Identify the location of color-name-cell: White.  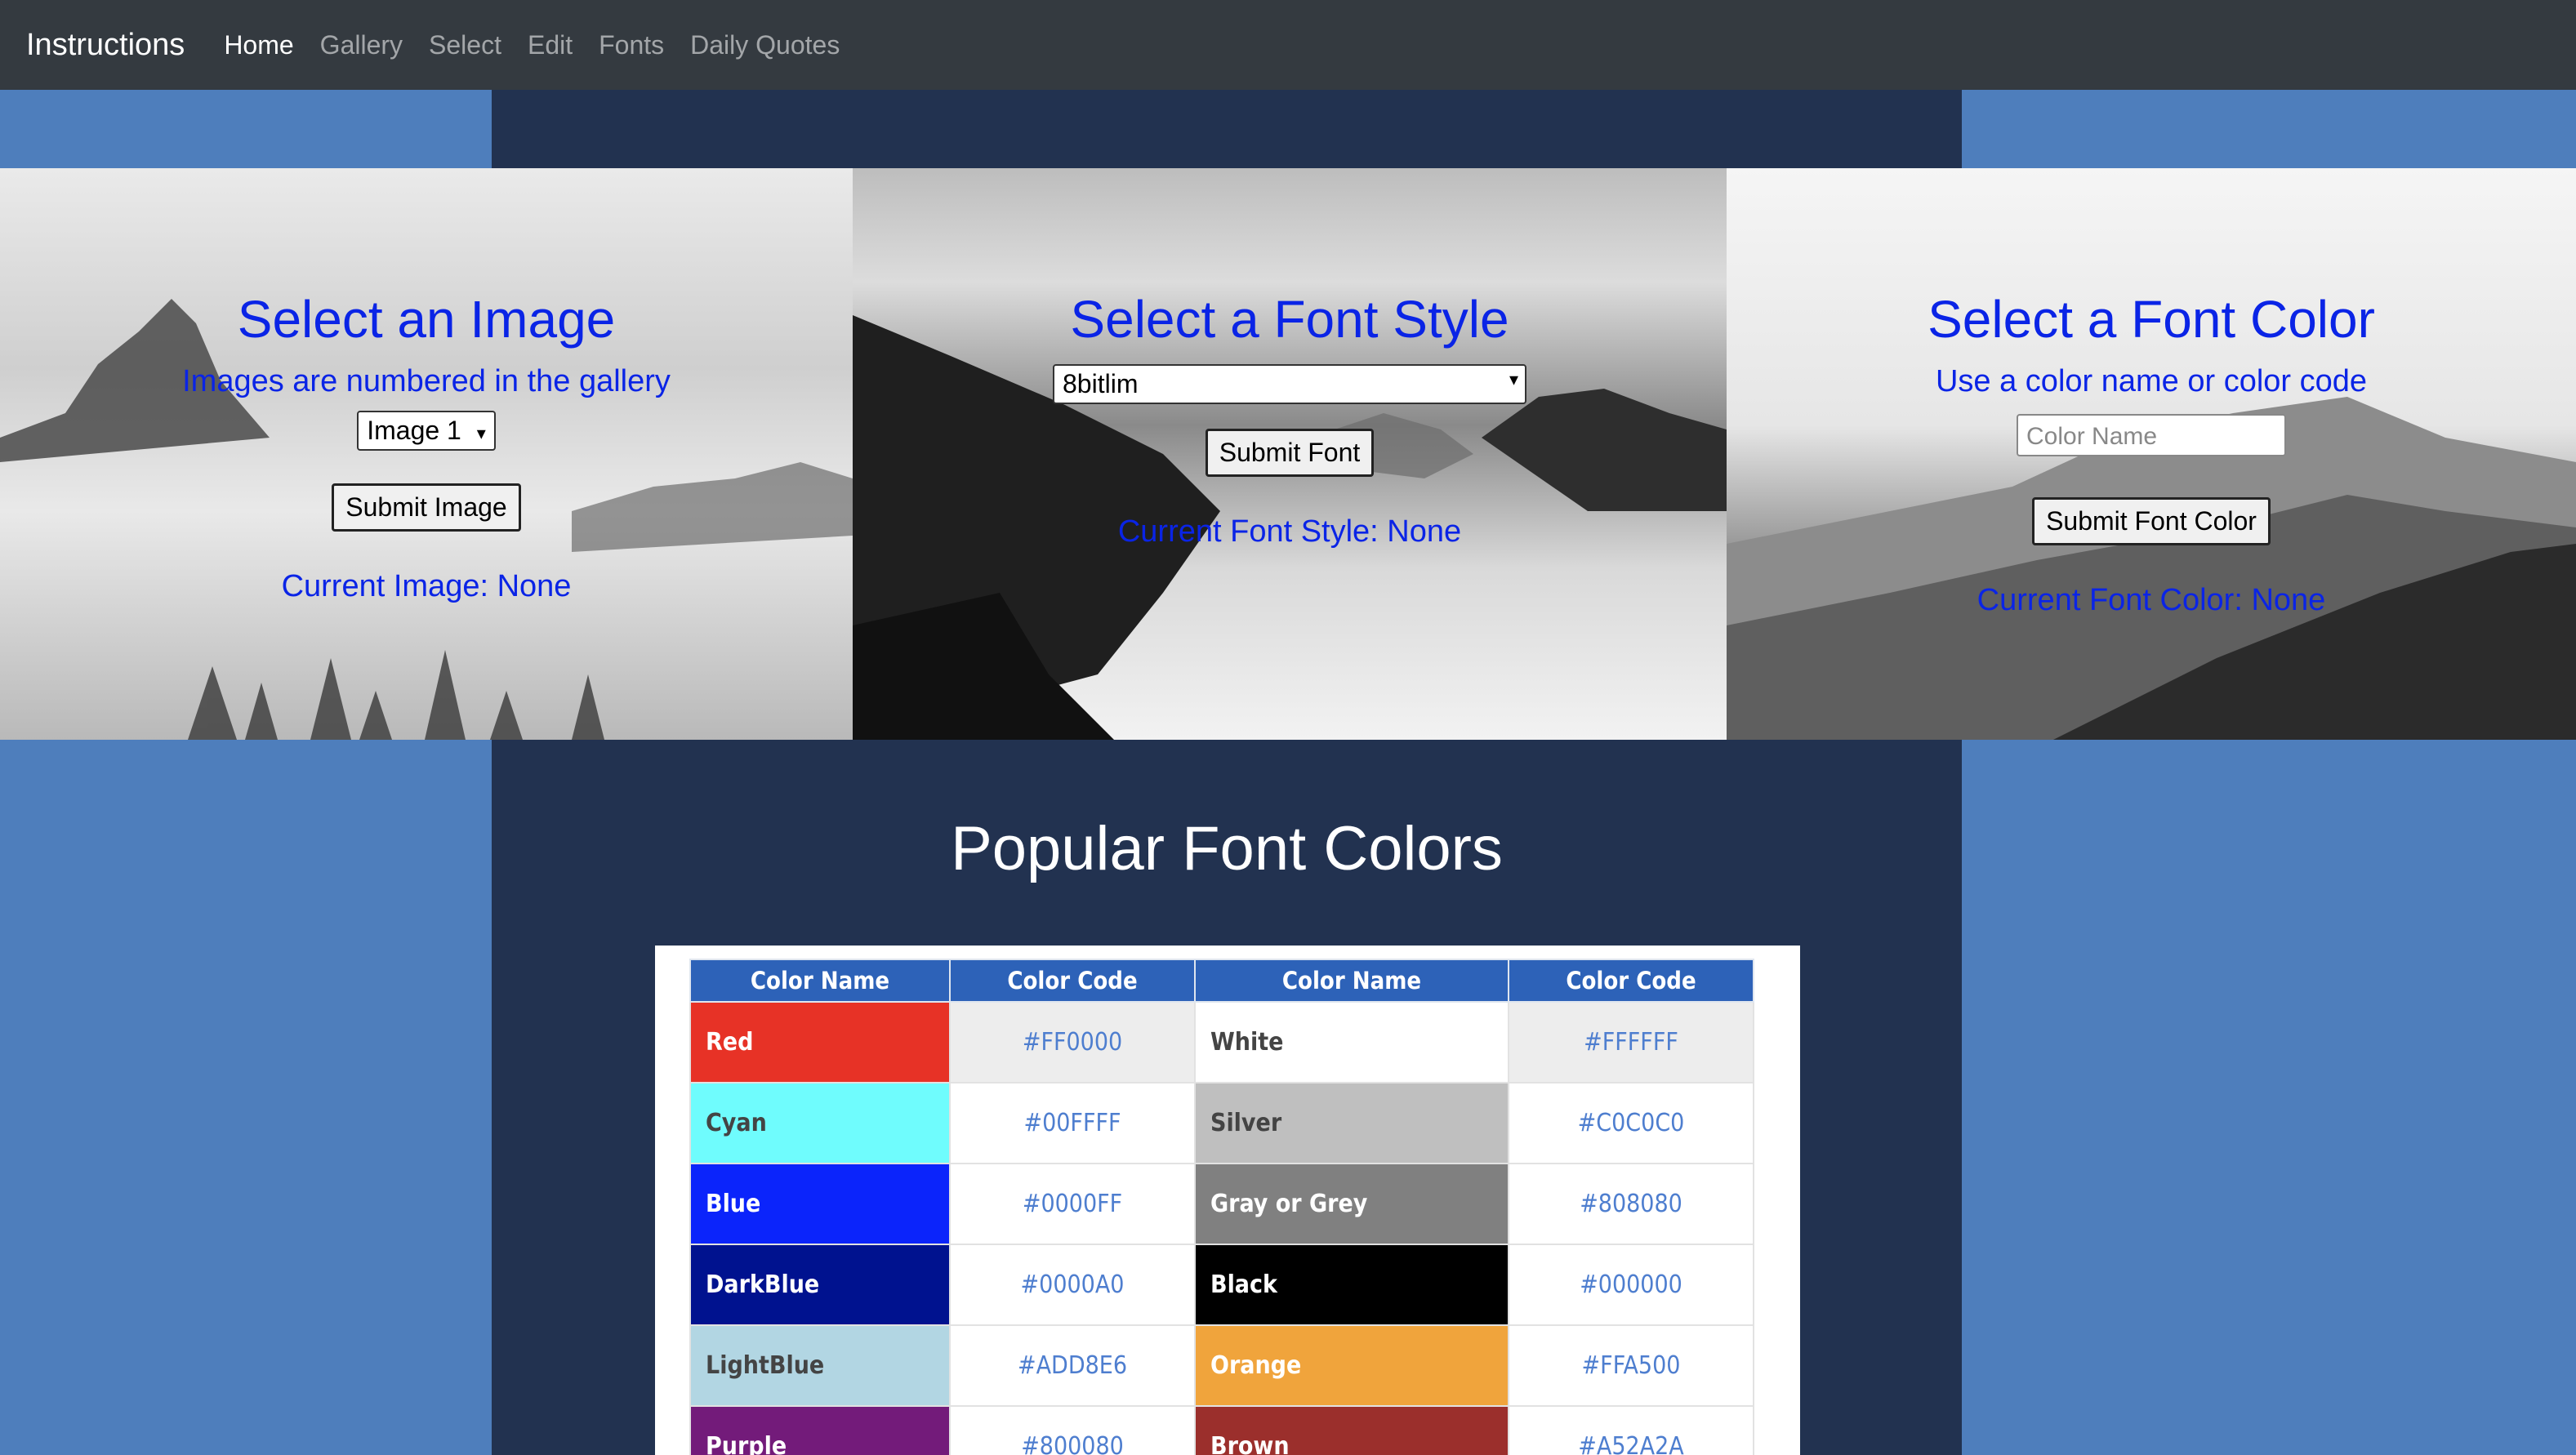
(1351, 1042).